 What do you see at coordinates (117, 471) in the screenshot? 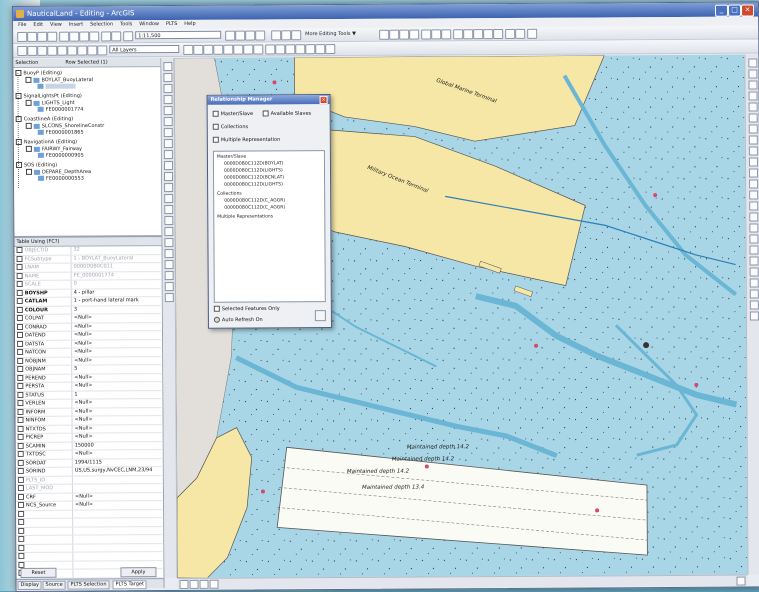
I see `attribute-value: US,US,surgy,NvCEC,LNM,23/94` at bounding box center [117, 471].